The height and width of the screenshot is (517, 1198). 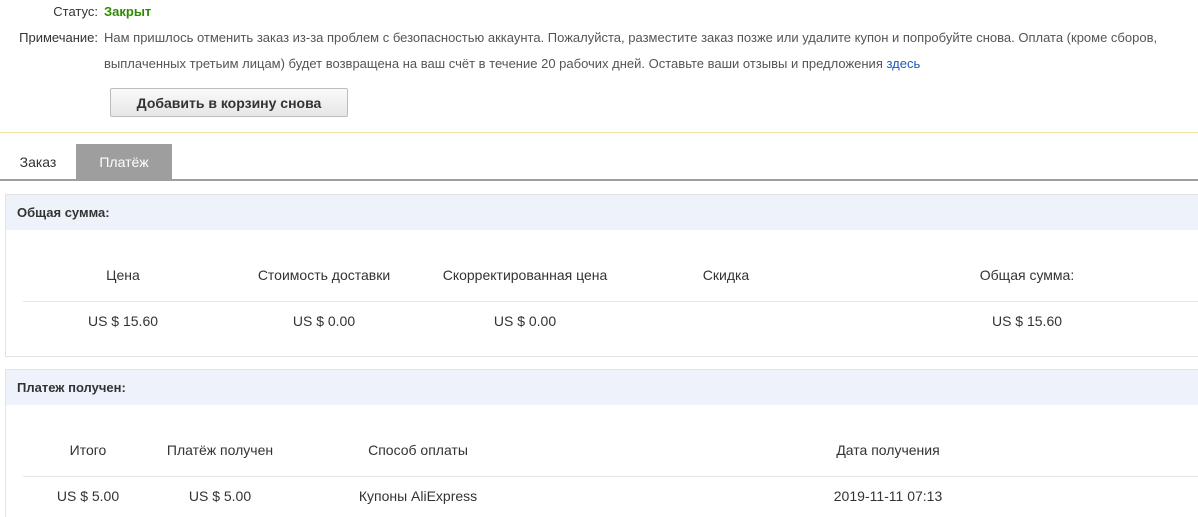 What do you see at coordinates (123, 321) in the screenshot?
I see `value-price: US $ 15.60` at bounding box center [123, 321].